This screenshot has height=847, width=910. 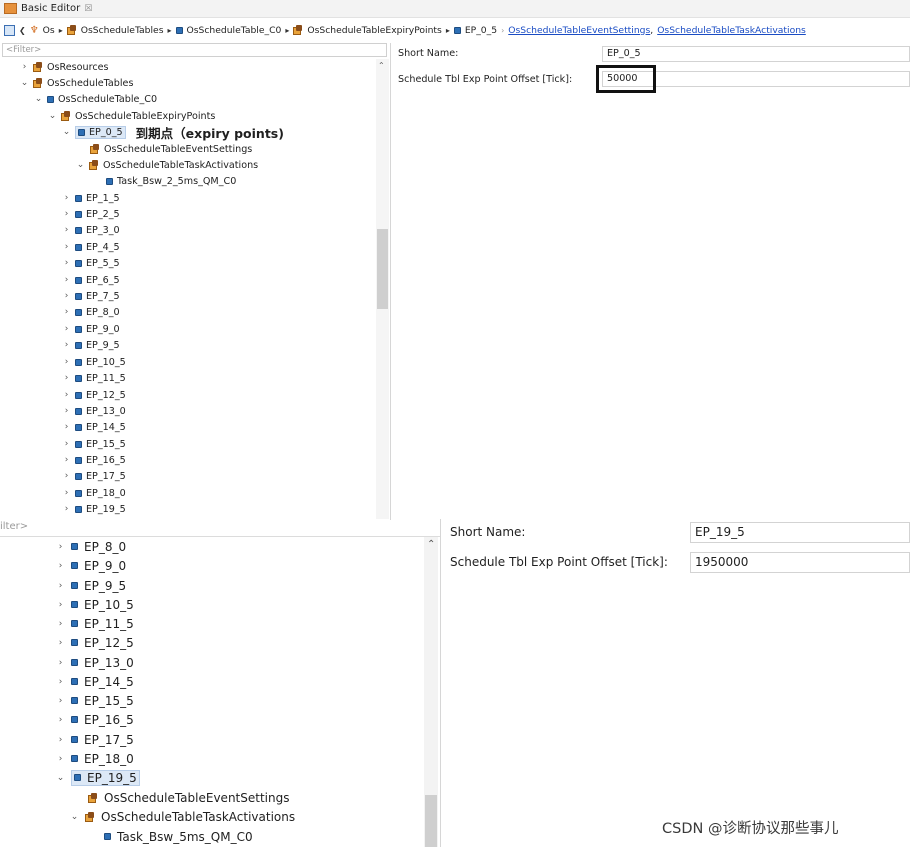 I want to click on short-name-field: EP_19_5, so click(x=800, y=532).